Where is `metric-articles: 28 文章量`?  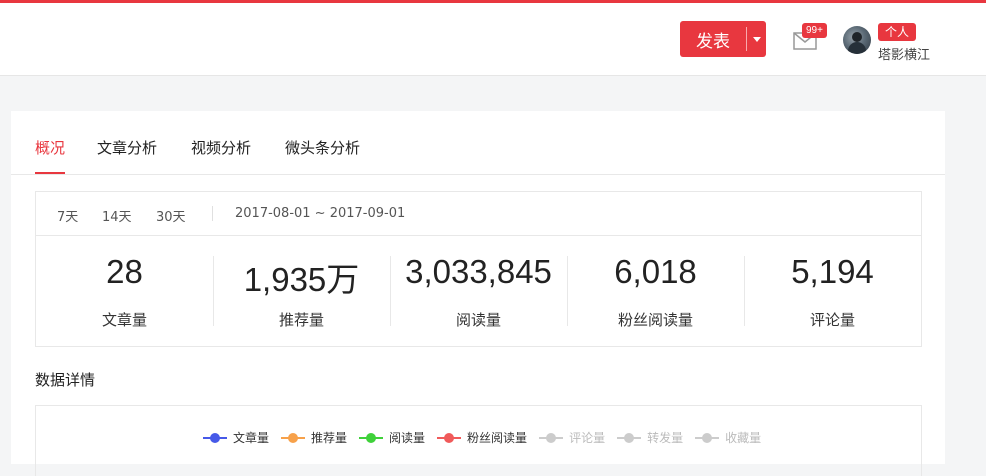
metric-articles: 28 文章量 is located at coordinates (124, 290).